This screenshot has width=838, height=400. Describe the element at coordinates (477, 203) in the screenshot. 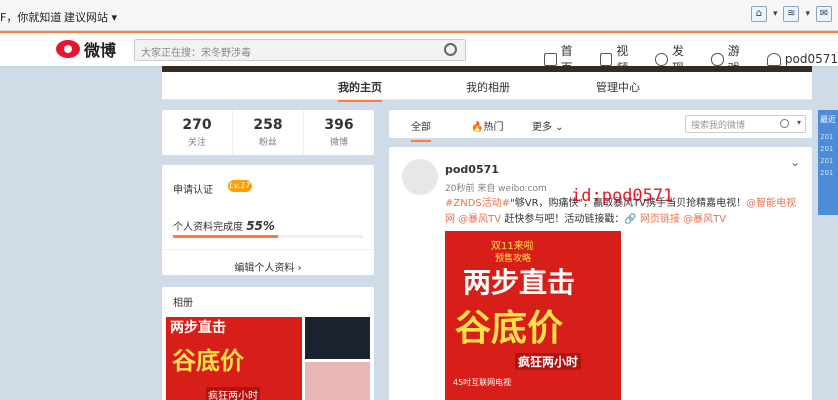

I see `hashtag-link: #ZNDS活动#` at that location.